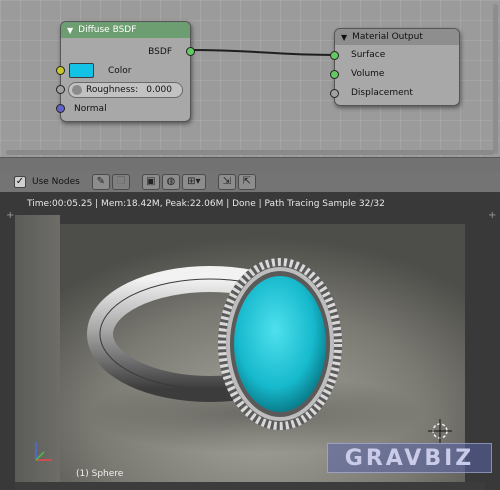  I want to click on vertical-scrollbar, so click(495, 79).